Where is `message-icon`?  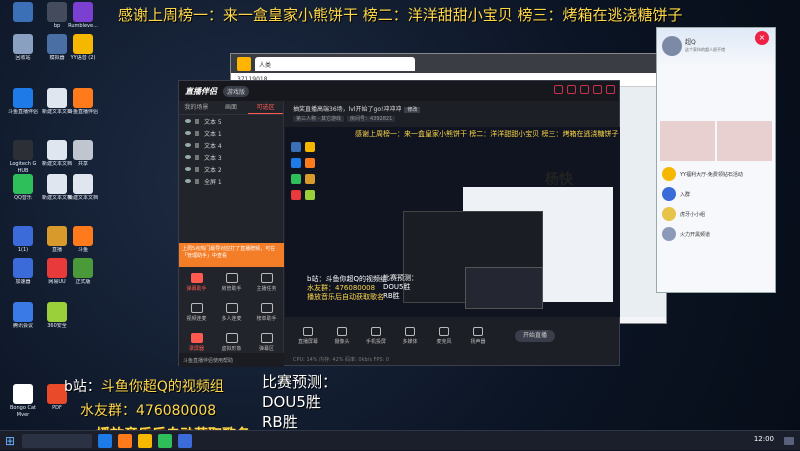
message-icon is located at coordinates (558, 89).